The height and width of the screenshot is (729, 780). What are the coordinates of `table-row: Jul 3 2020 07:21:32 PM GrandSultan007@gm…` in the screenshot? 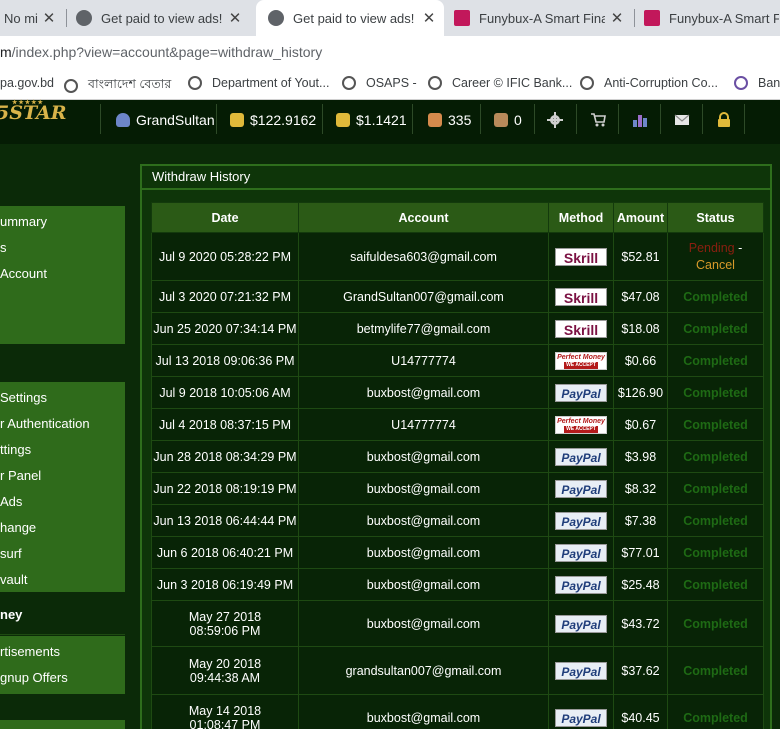 It's located at (457, 296).